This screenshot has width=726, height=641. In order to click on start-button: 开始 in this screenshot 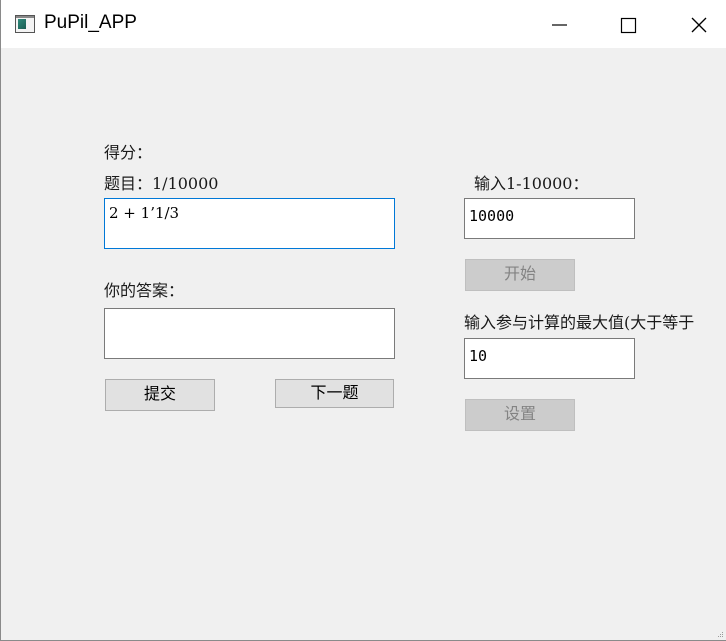, I will do `click(520, 275)`.